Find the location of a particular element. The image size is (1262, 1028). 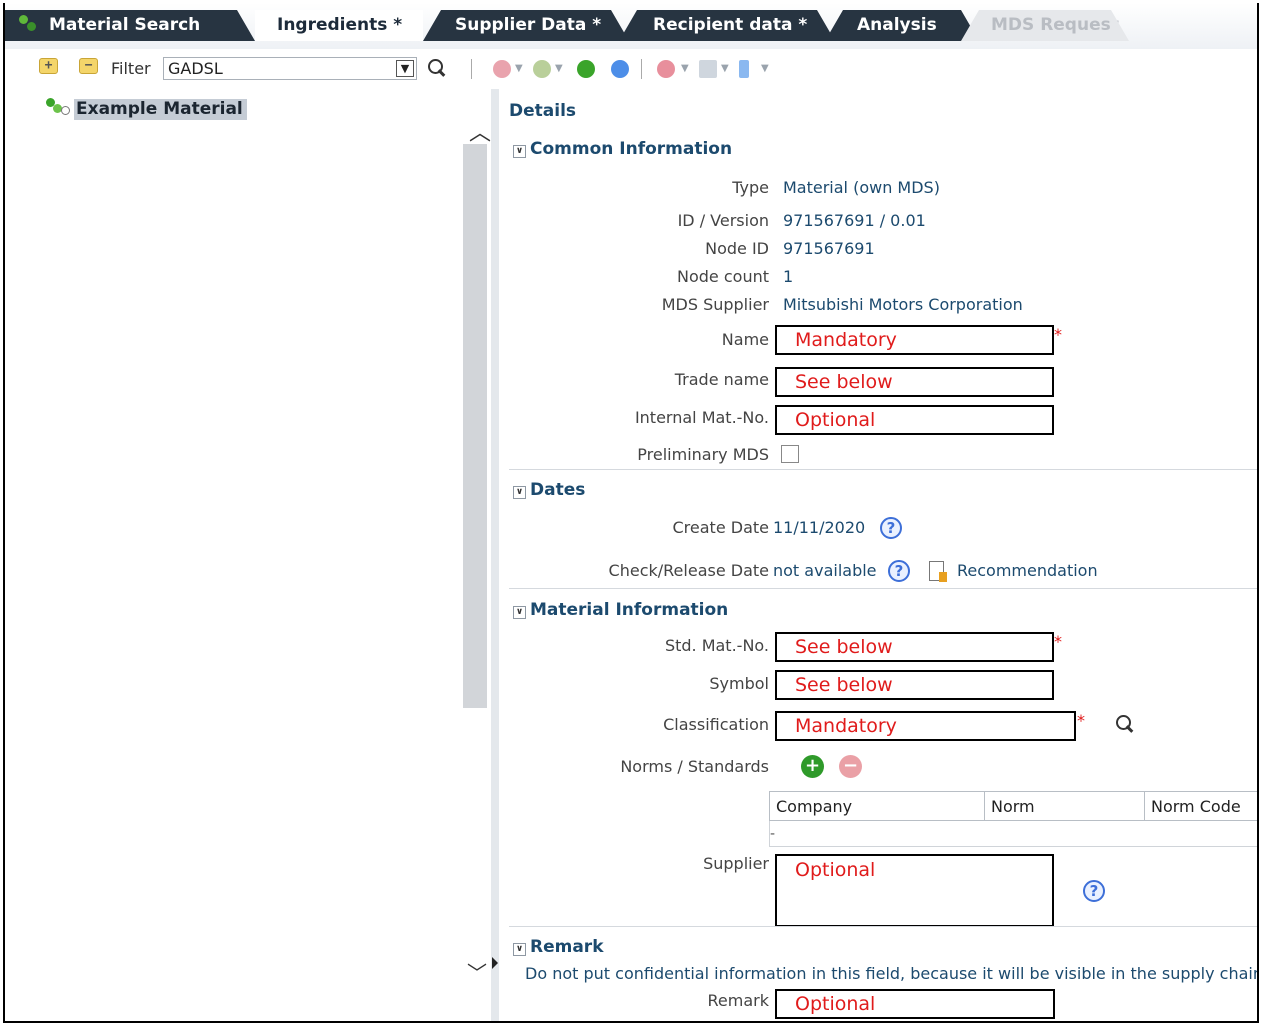

node-count-value: 1 is located at coordinates (788, 276).